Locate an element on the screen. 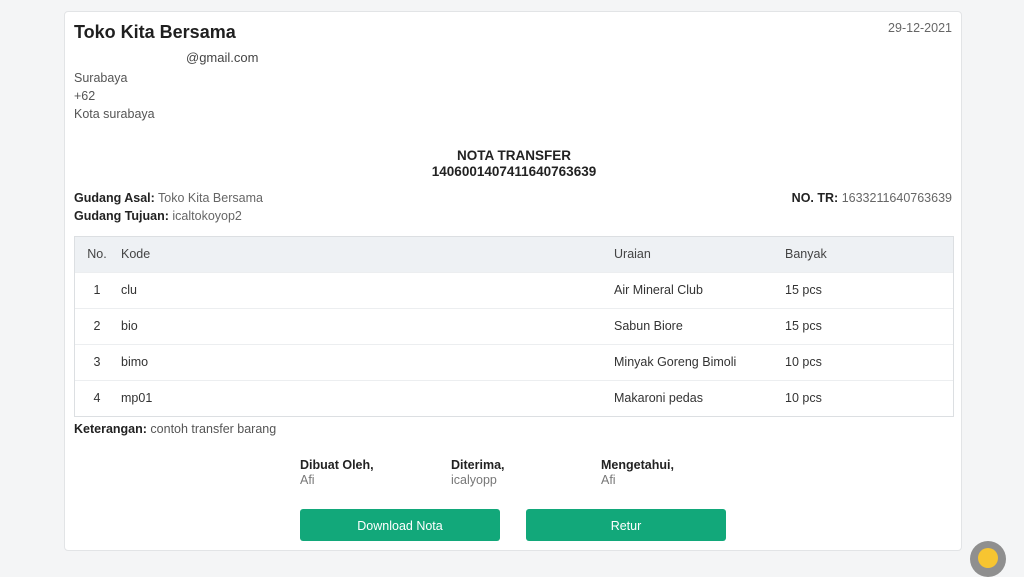 The width and height of the screenshot is (1024, 577). signature-title: Dibuat Oleh, is located at coordinates (337, 465).